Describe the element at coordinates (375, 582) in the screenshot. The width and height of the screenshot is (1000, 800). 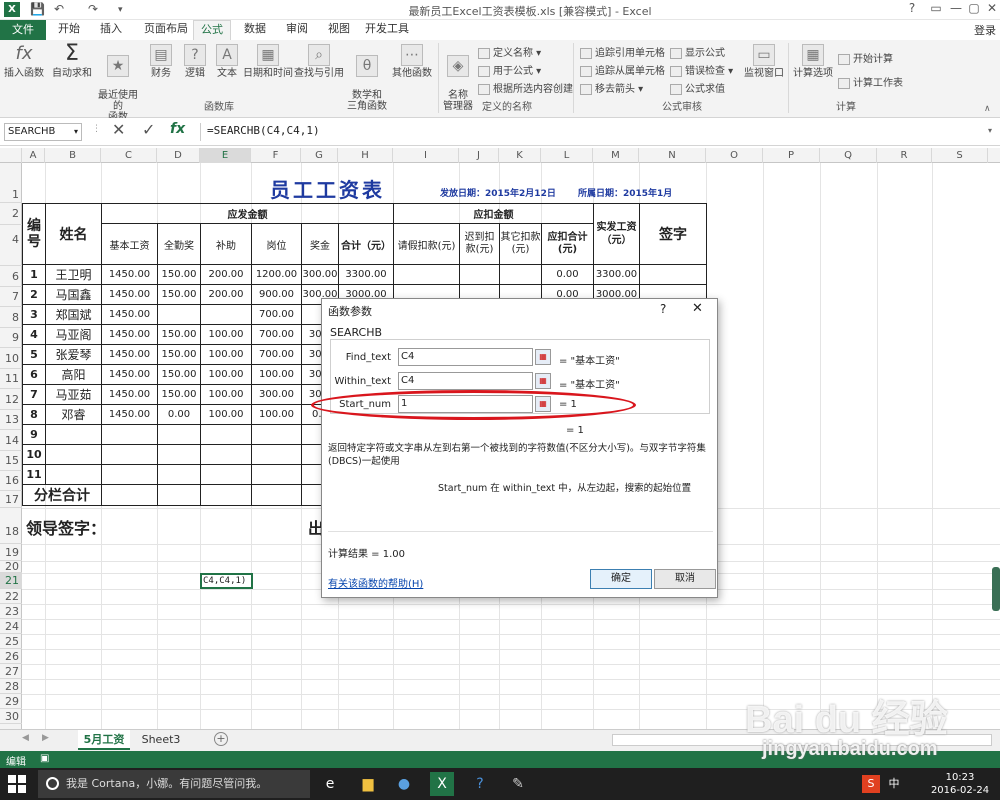
I see `function-help-link: 有关该函数的帮助(H)` at that location.